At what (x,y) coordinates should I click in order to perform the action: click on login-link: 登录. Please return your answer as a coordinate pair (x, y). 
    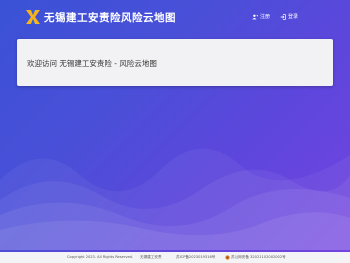
    Looking at the image, I should click on (289, 16).